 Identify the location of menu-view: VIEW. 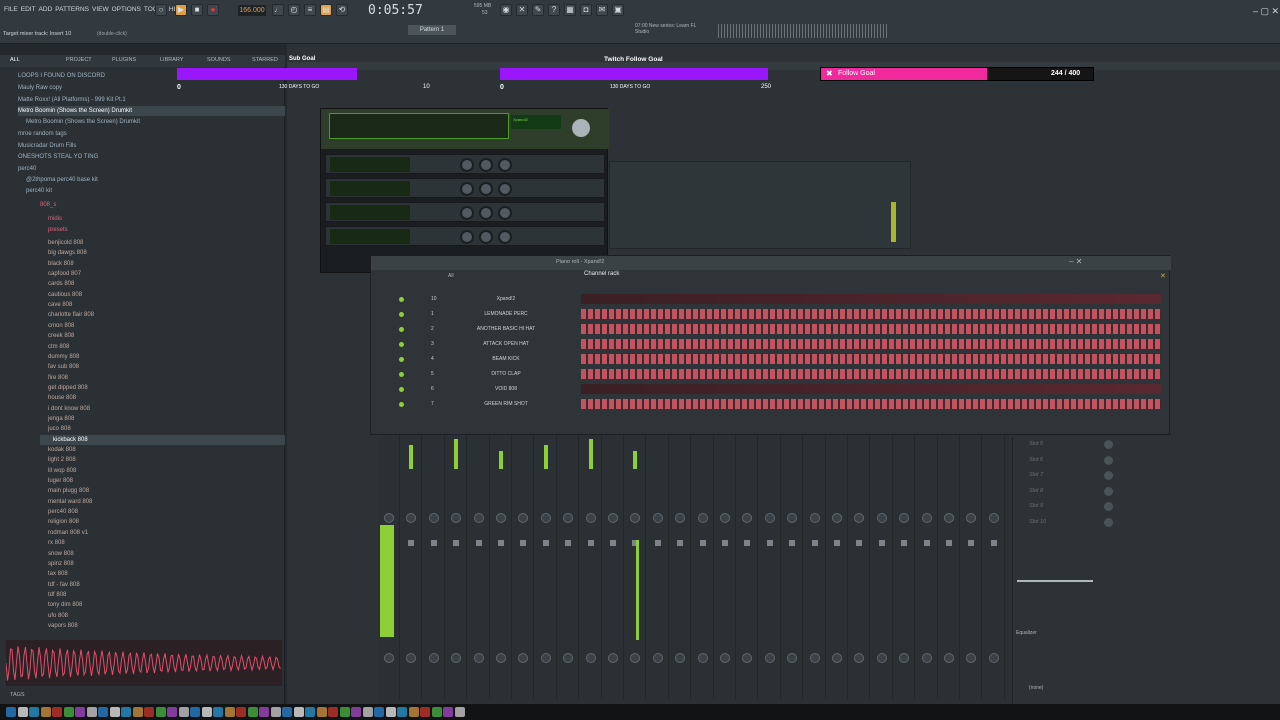
(100, 9).